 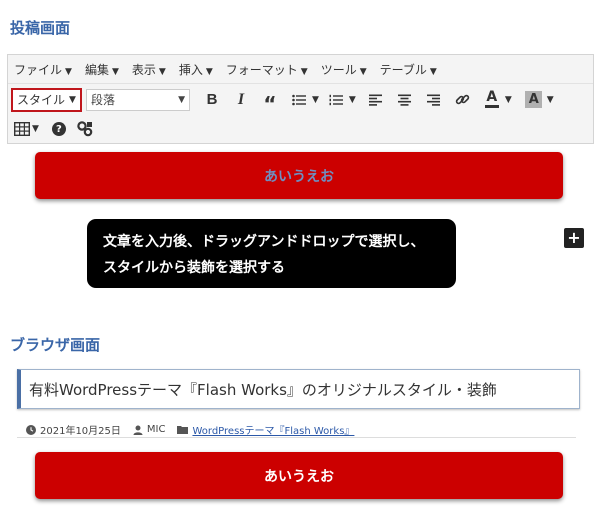 I want to click on bullet-list-button, so click(x=299, y=100).